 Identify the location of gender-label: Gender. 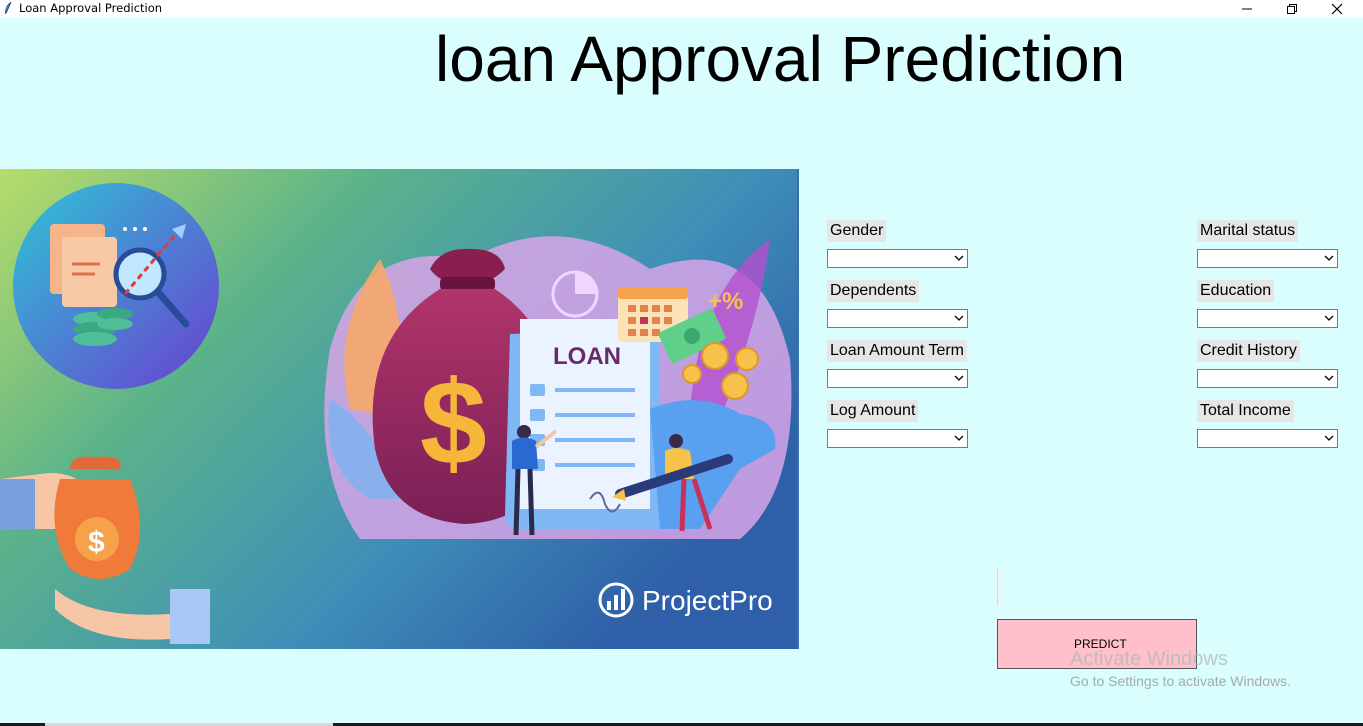
(857, 231).